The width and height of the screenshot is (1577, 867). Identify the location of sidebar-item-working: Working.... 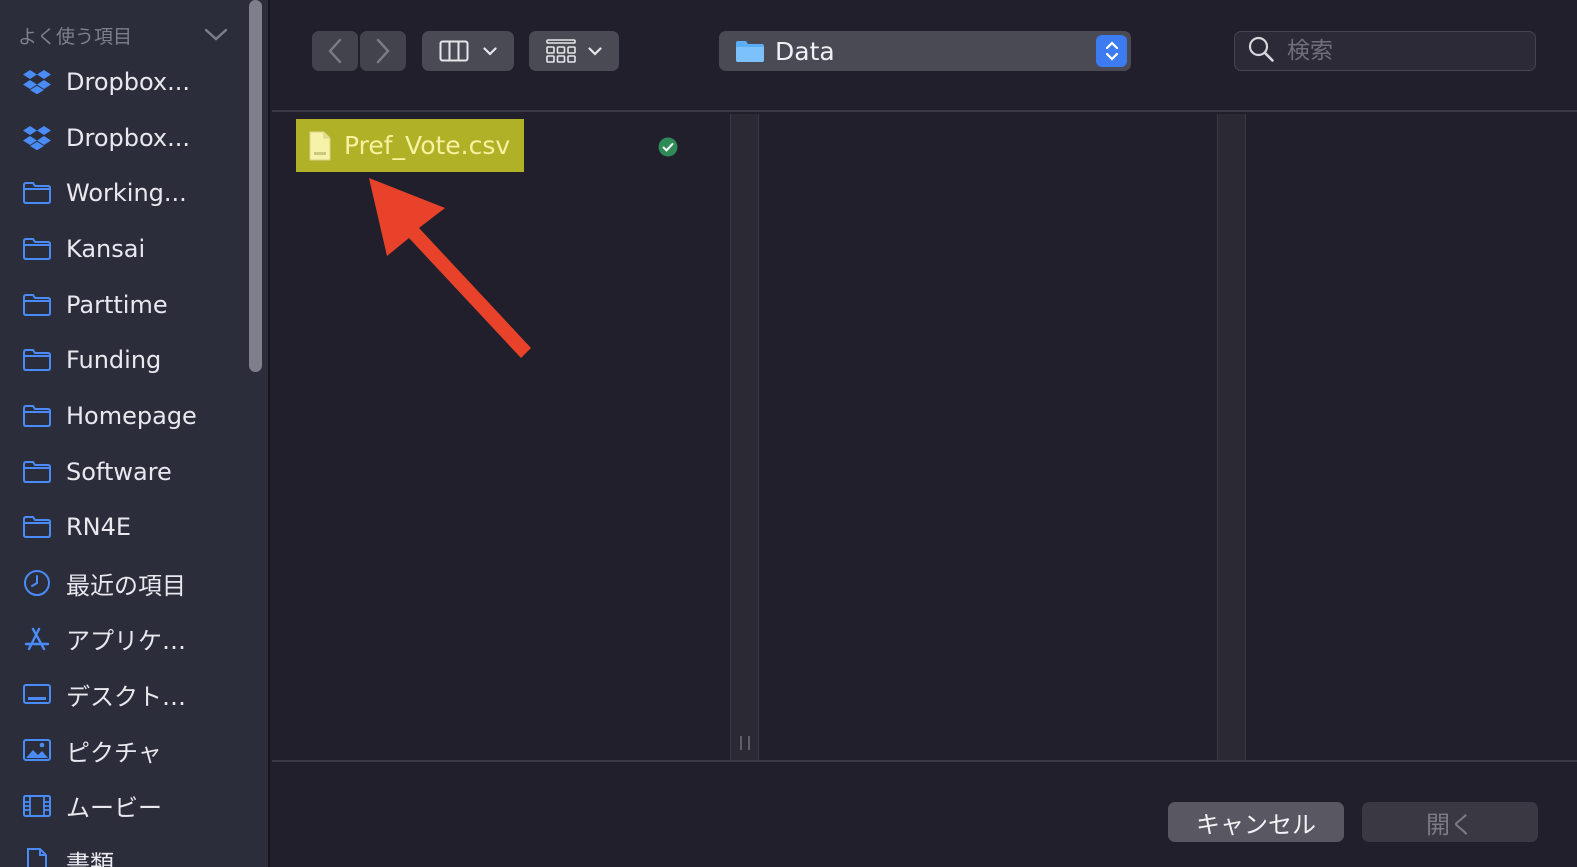
(124, 193).